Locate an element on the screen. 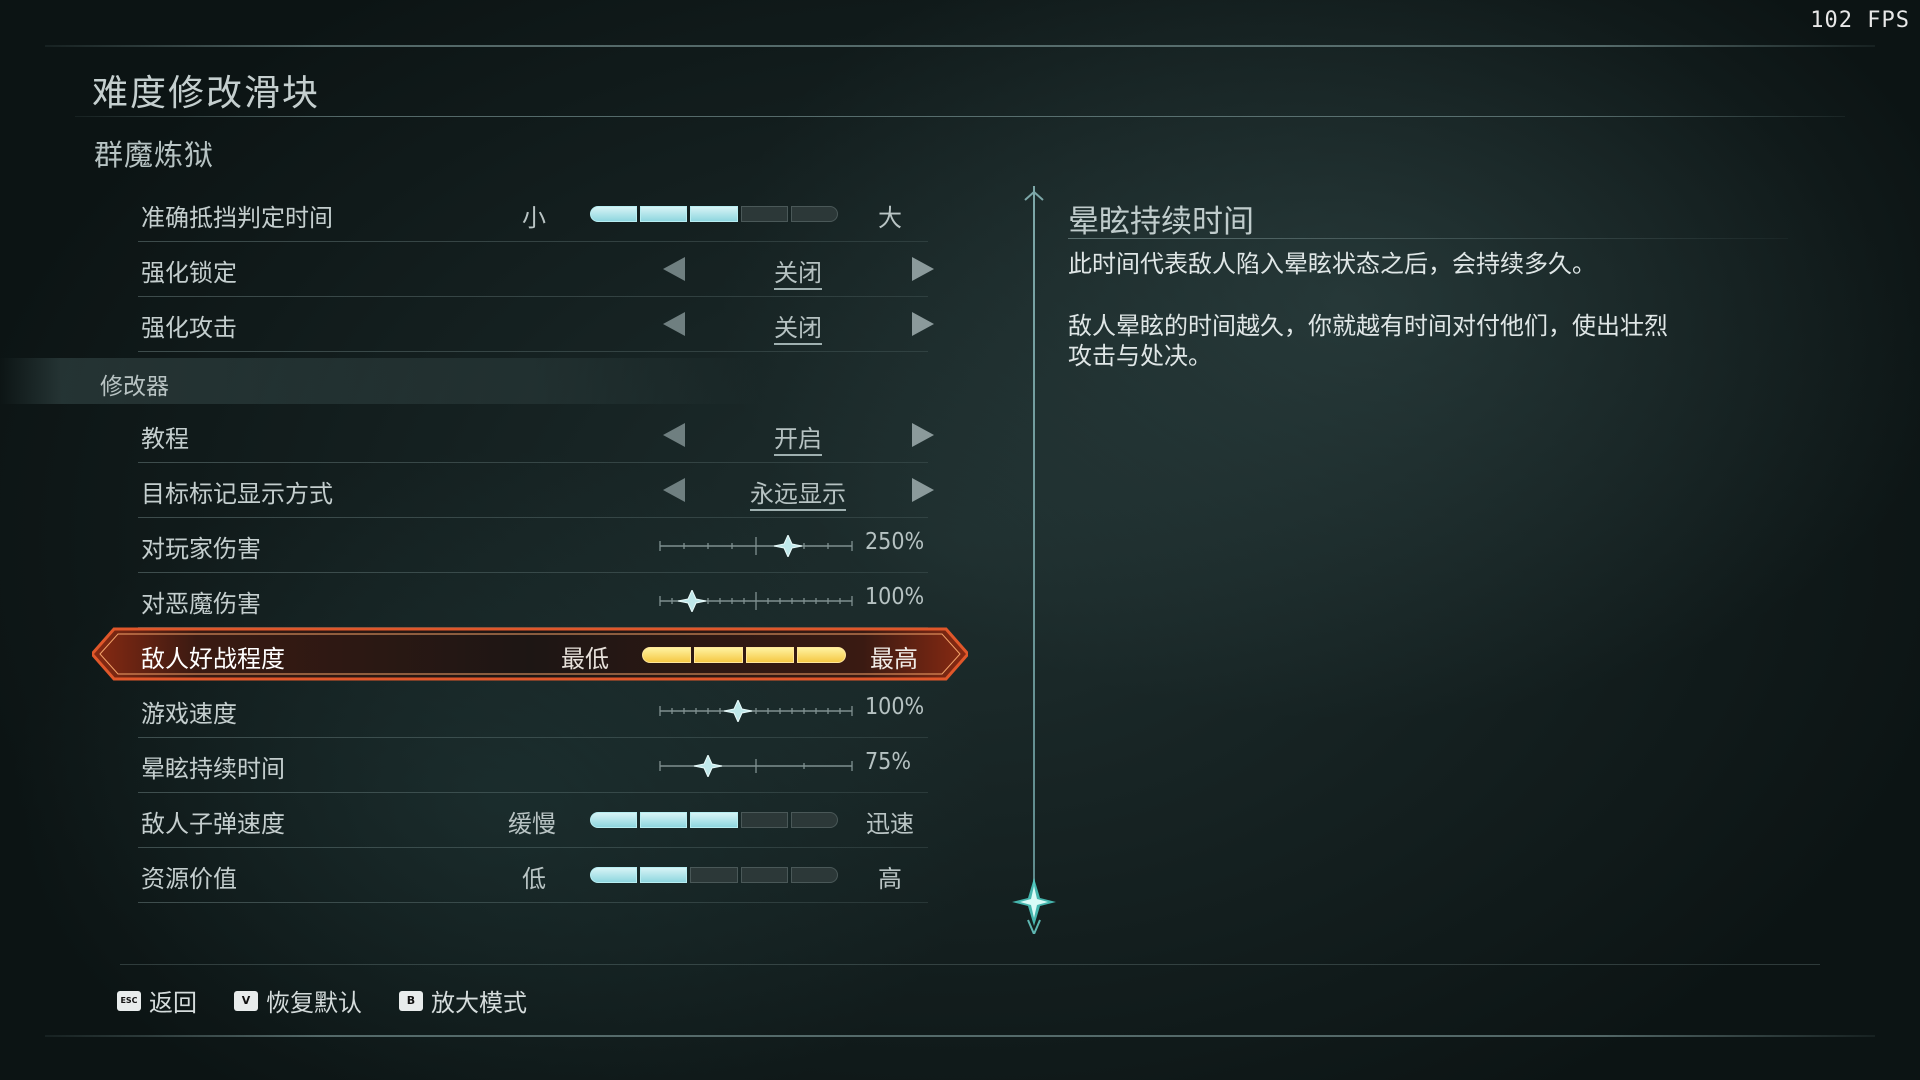 The width and height of the screenshot is (1920, 1080). setting-label: 对玩家伤害 is located at coordinates (201, 549).